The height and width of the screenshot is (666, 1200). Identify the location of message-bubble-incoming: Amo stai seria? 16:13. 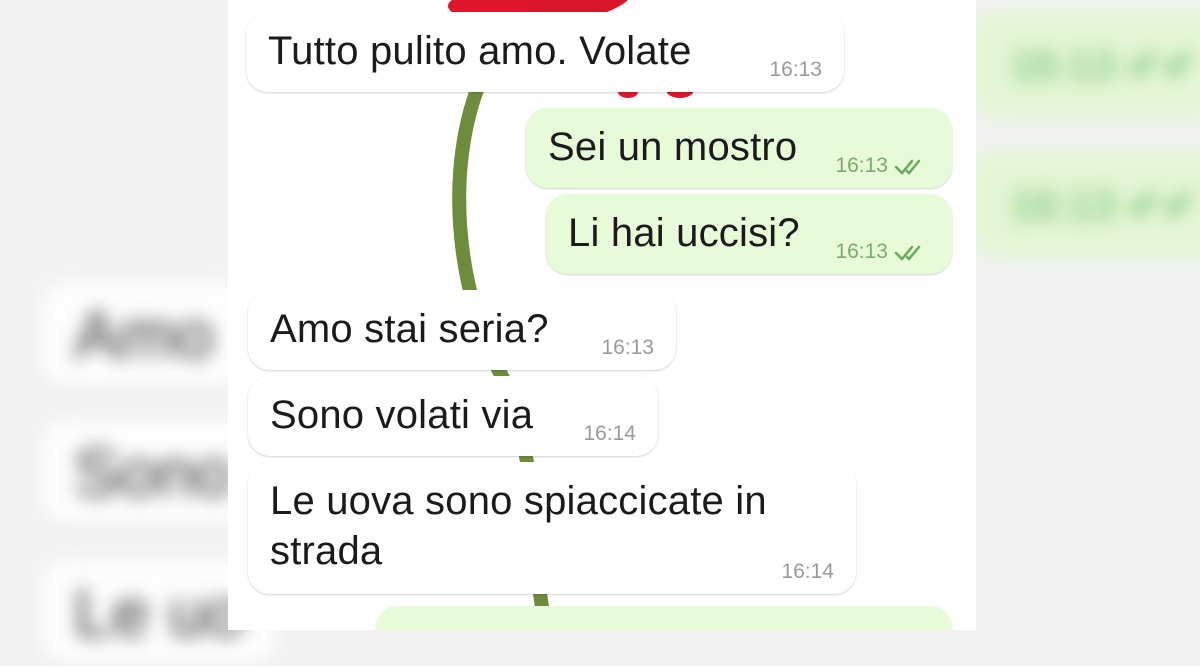
(462, 330).